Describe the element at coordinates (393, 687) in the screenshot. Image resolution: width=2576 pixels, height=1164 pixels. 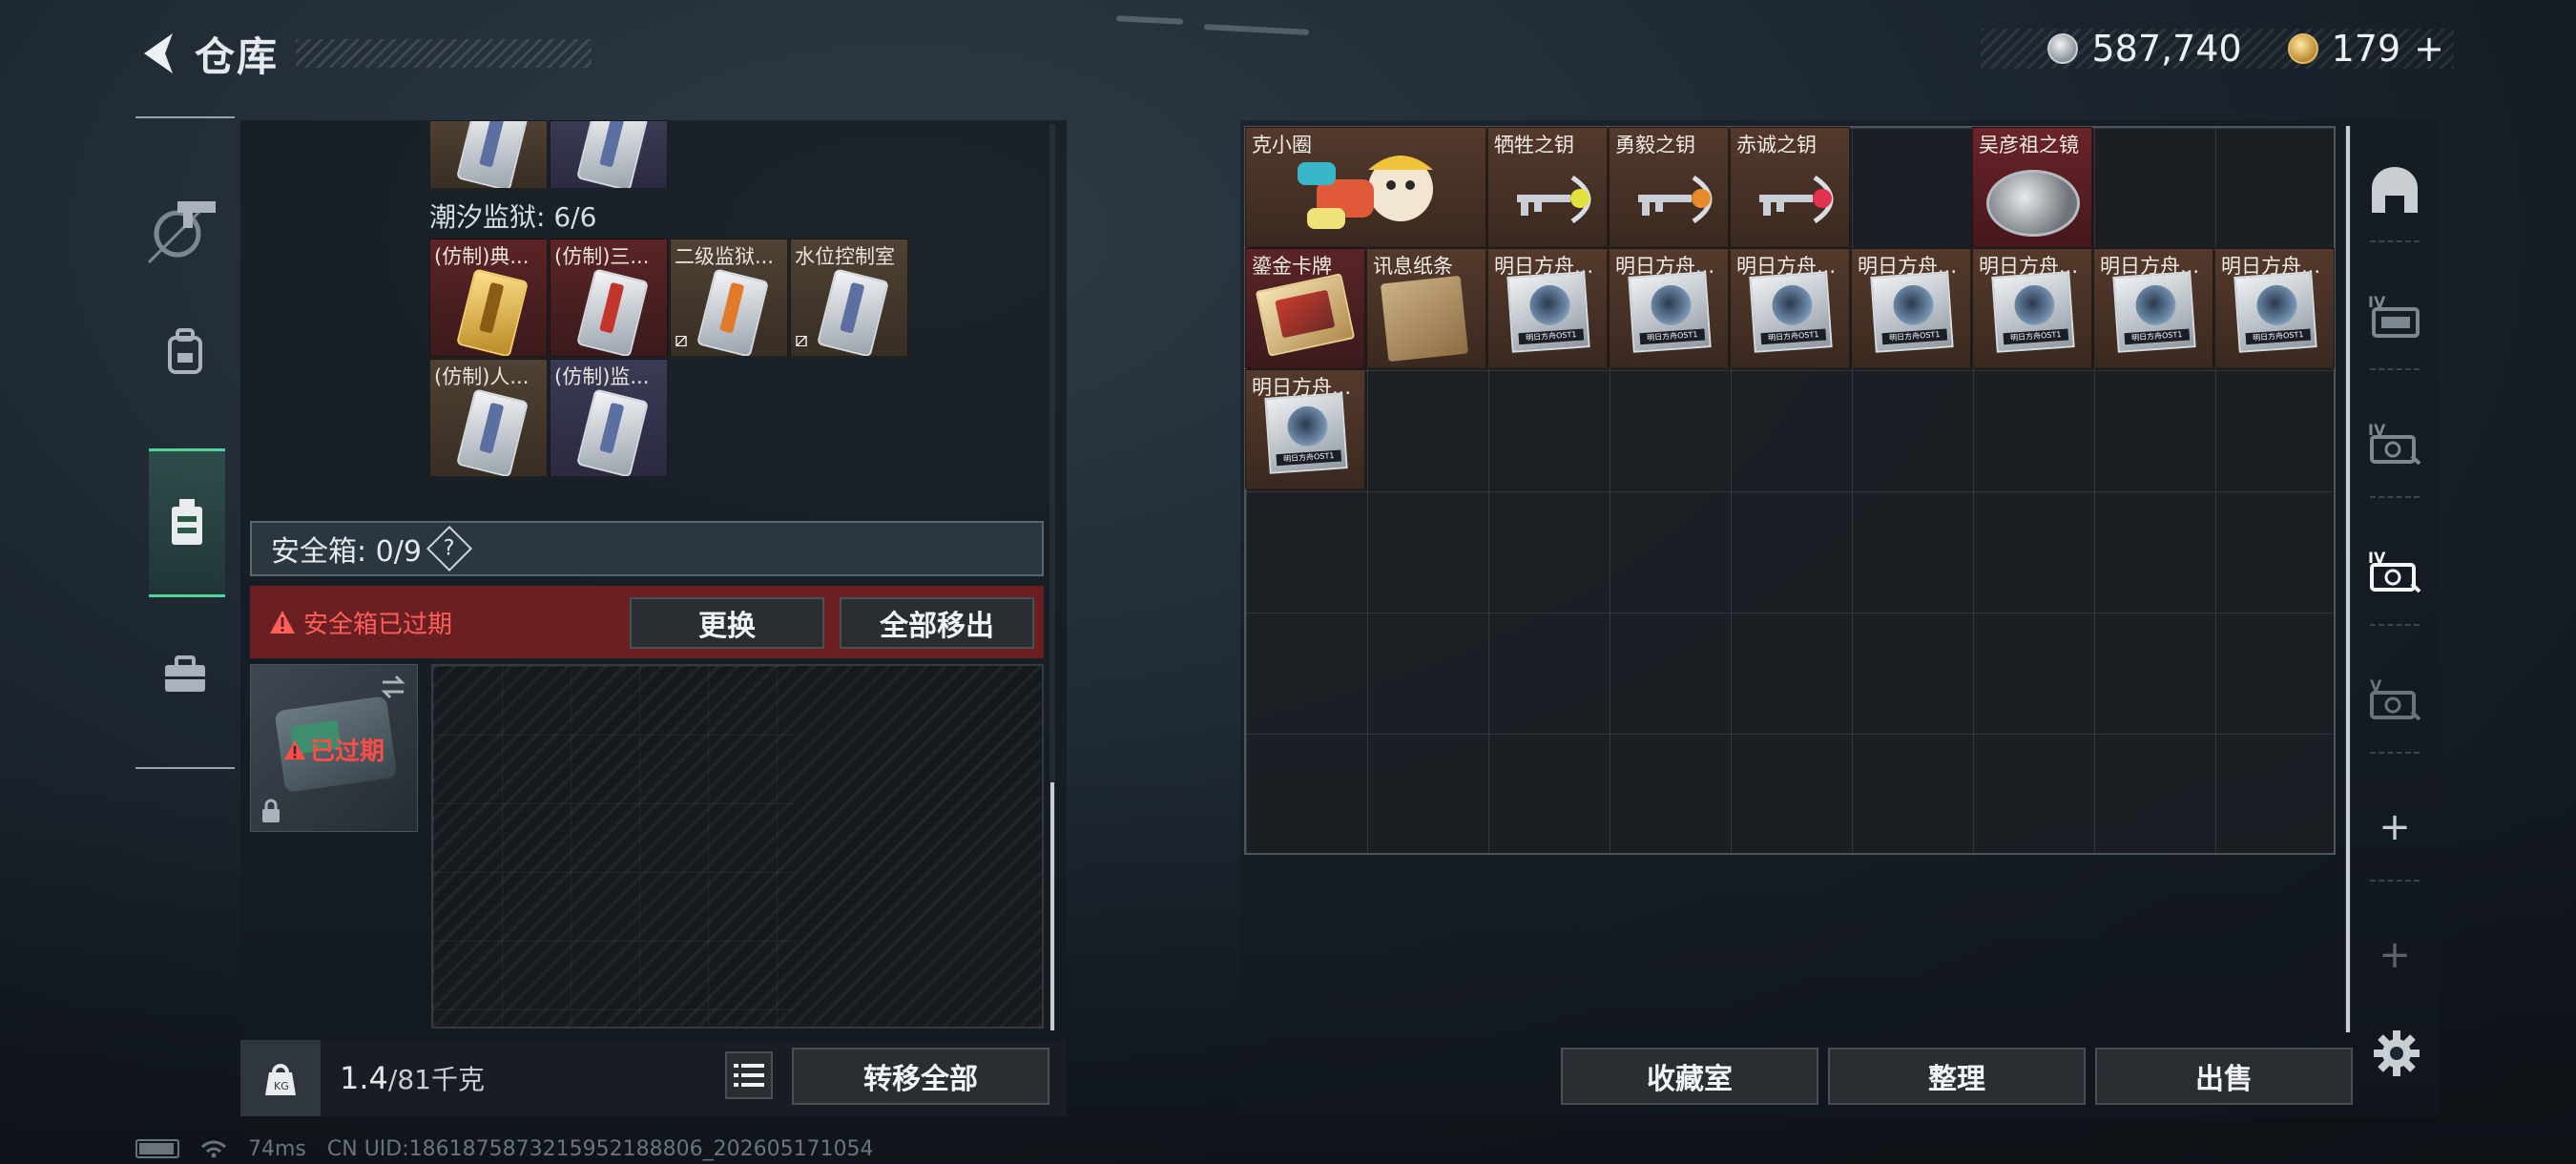
I see `swap-icon` at that location.